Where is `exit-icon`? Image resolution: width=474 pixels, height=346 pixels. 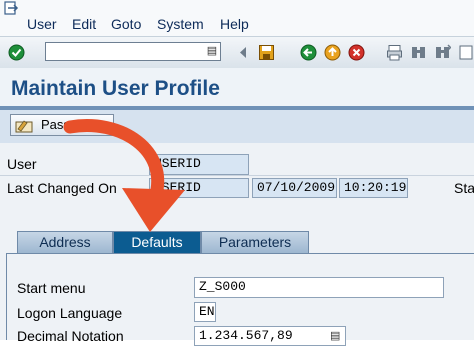 exit-icon is located at coordinates (332, 52).